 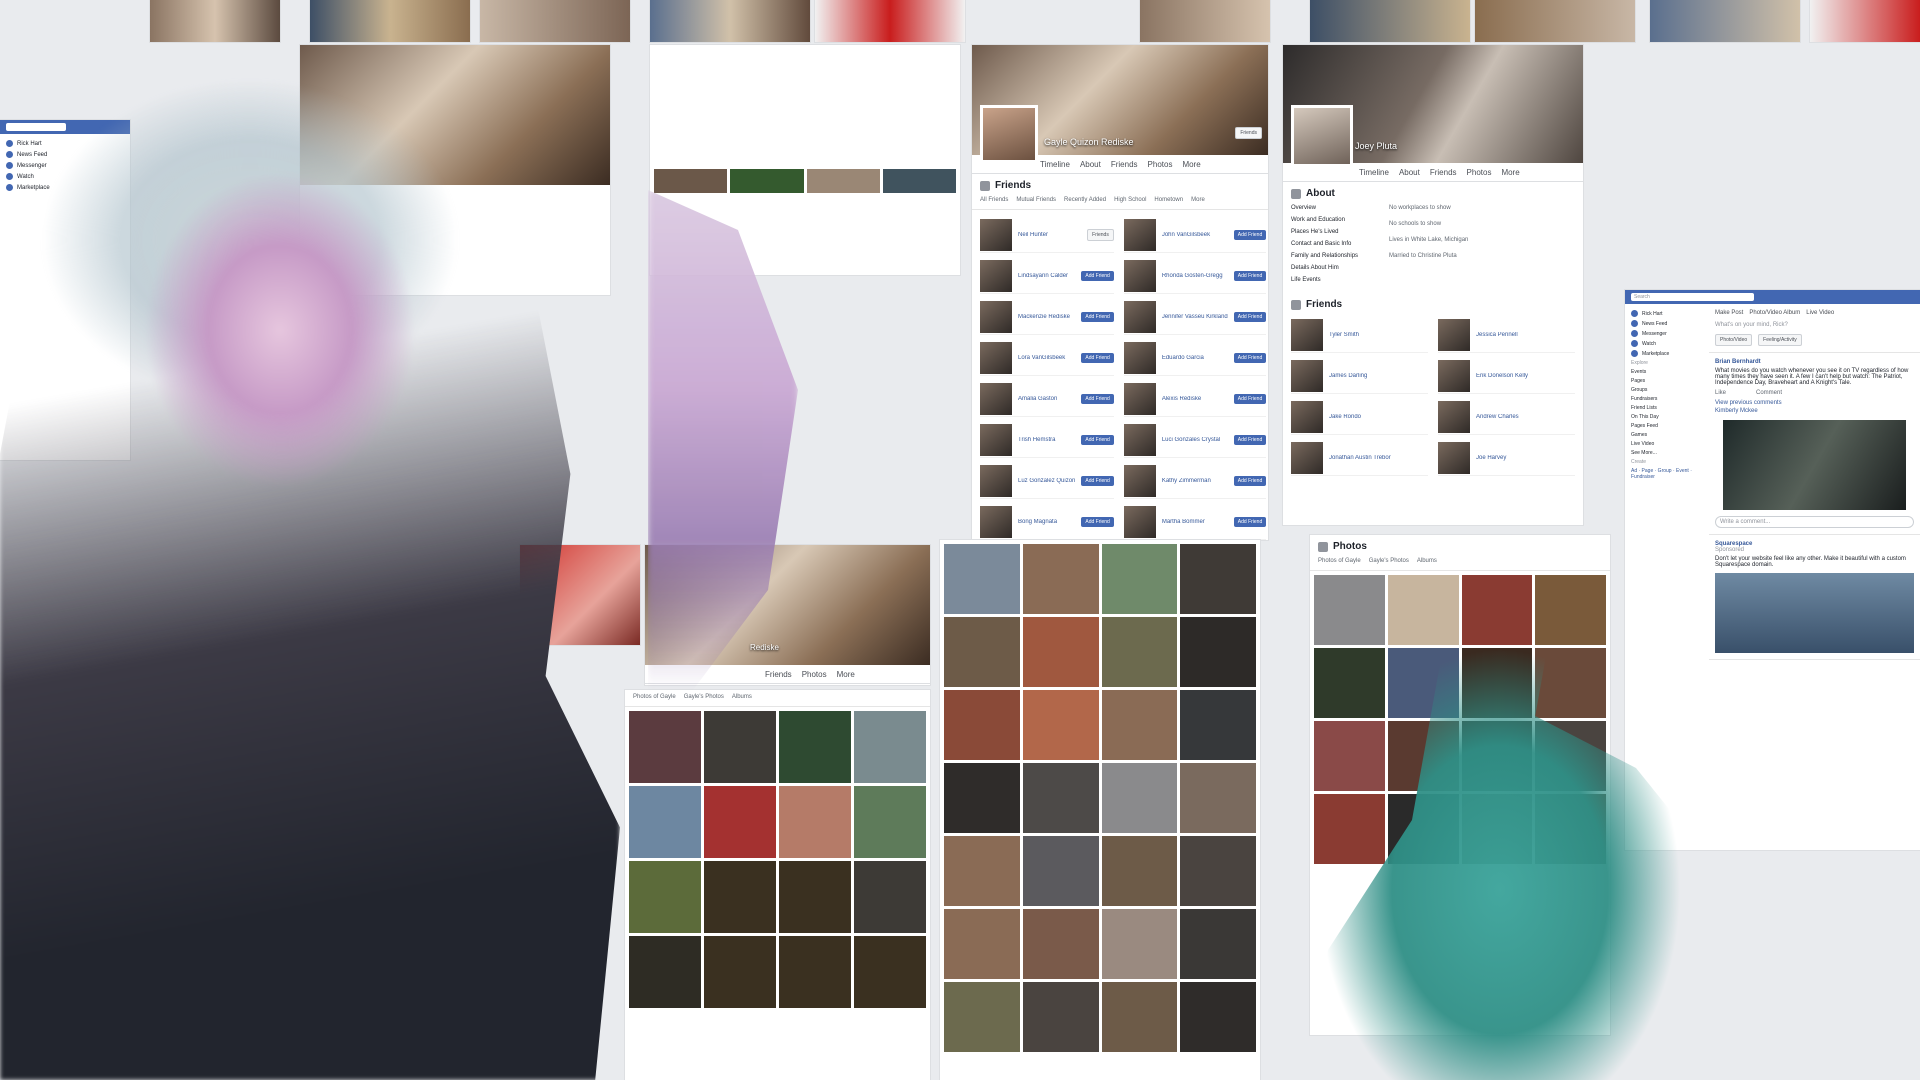 I want to click on friend-name: Luci Gonzales Crystal, so click(x=1195, y=440).